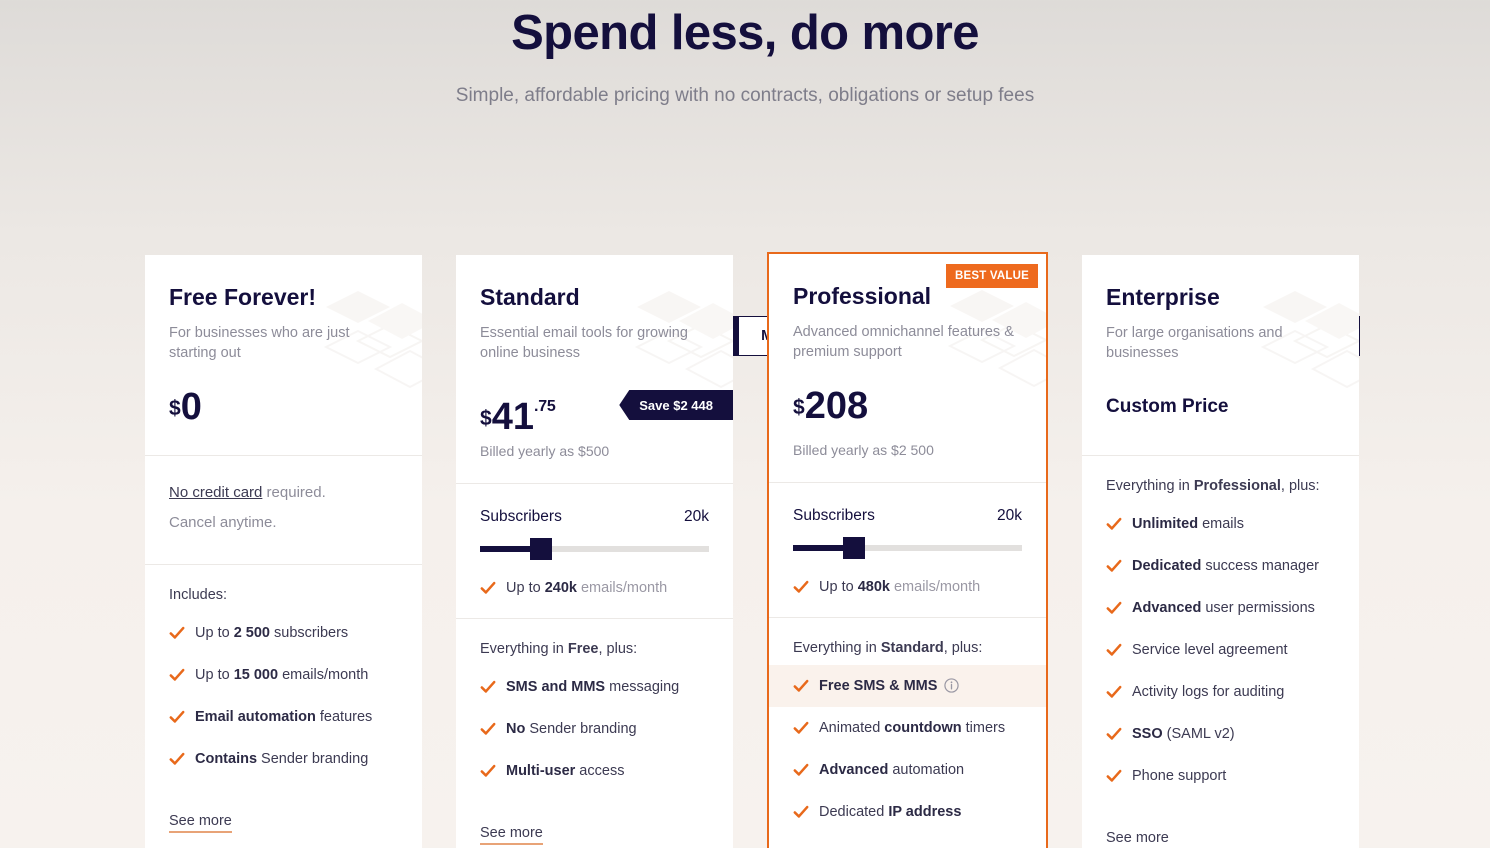 Image resolution: width=1490 pixels, height=848 pixels. I want to click on feature-label: Up to 240k emails/month, so click(586, 588).